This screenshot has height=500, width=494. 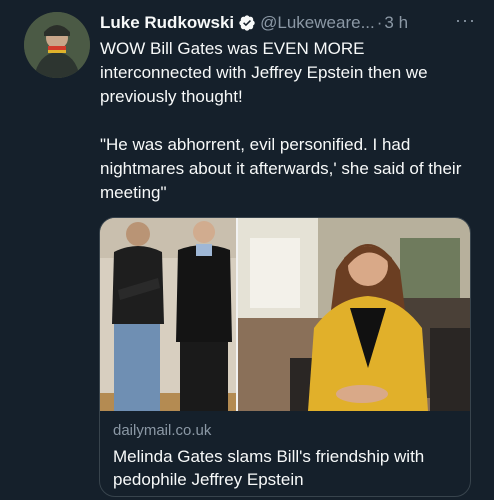 I want to click on avatar, so click(x=57, y=45).